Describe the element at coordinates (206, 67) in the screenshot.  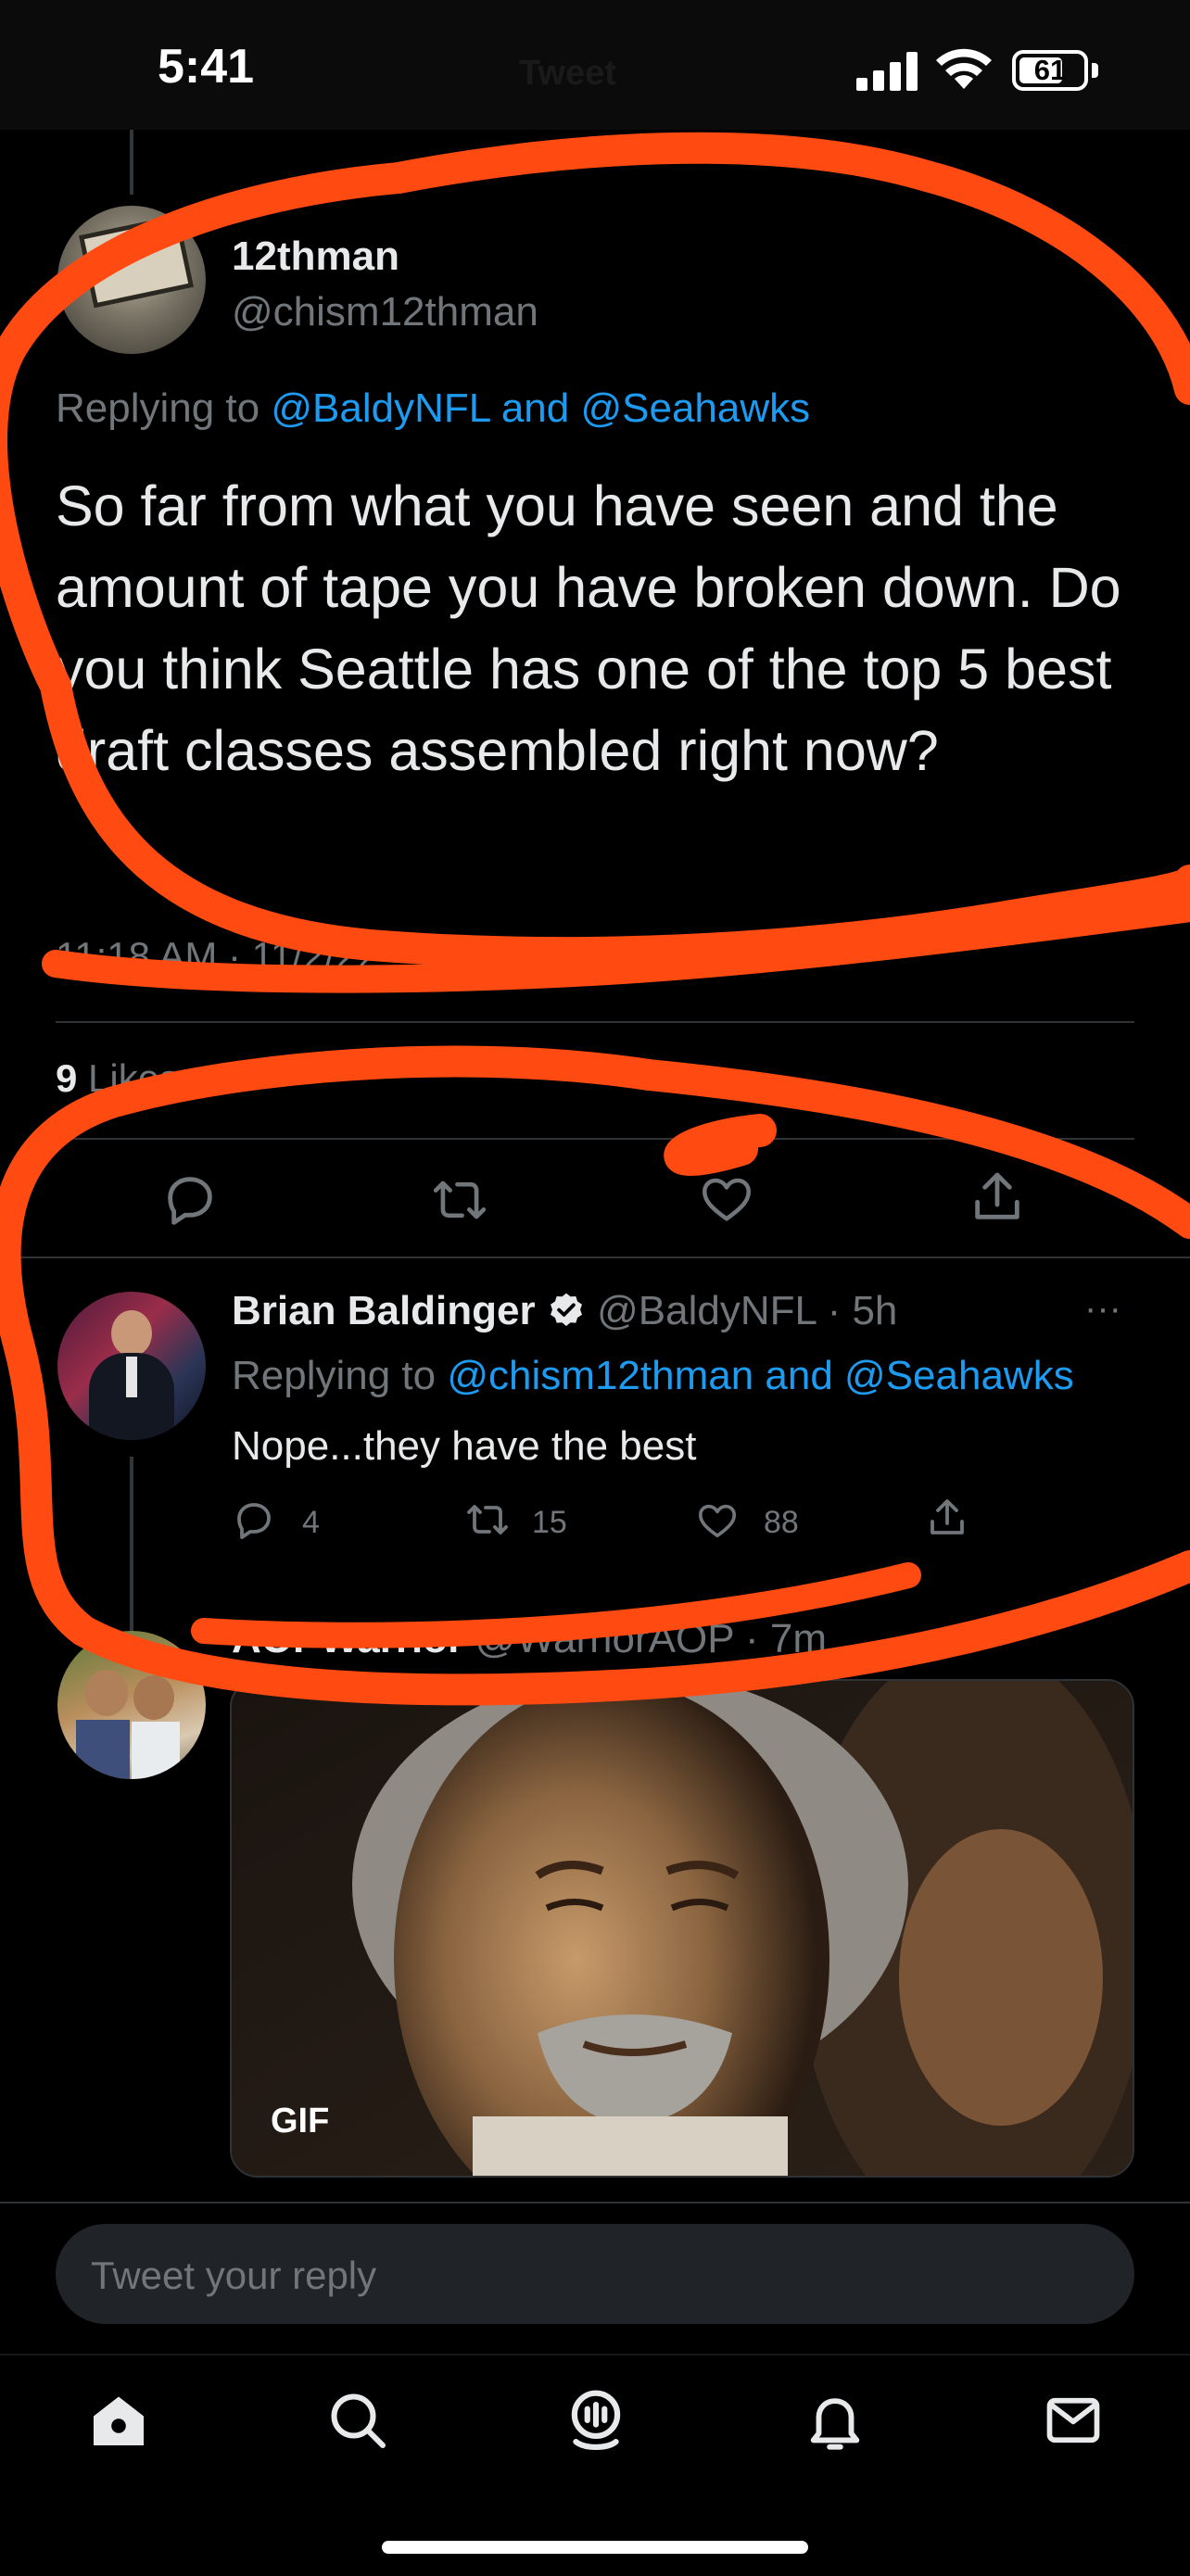
I see `status-time: 5:41` at that location.